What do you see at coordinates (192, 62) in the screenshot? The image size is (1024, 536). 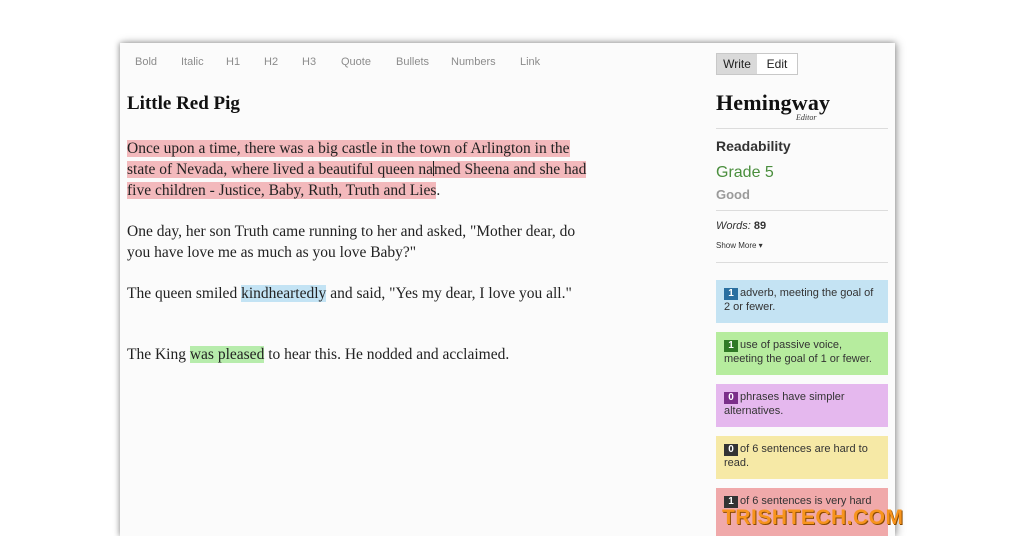 I see `italic-button: Italic` at bounding box center [192, 62].